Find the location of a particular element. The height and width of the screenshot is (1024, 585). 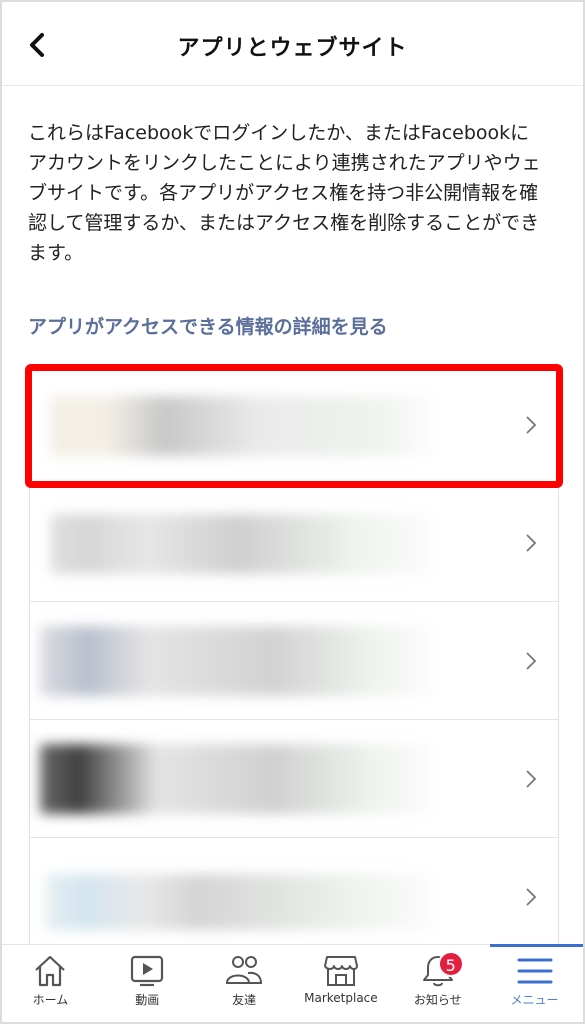

menu-icon is located at coordinates (535, 971).